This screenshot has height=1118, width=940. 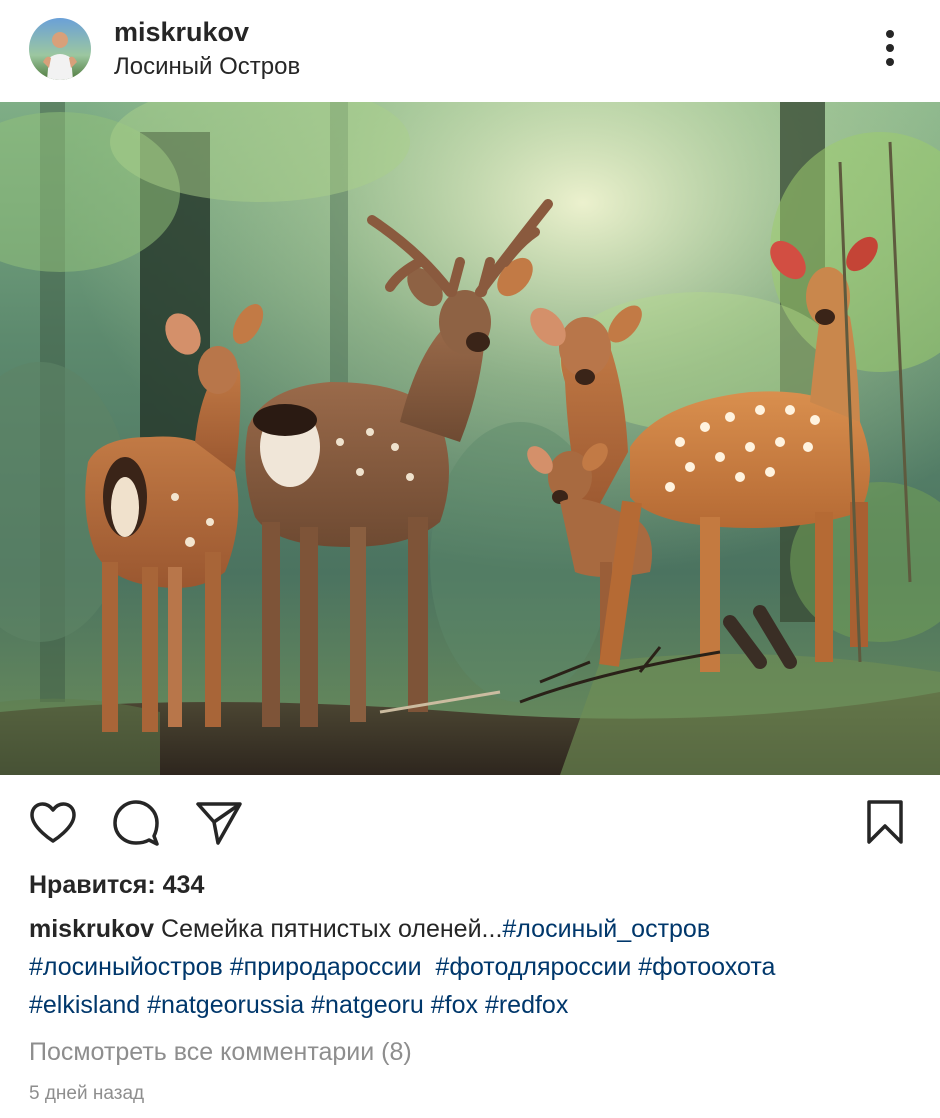 What do you see at coordinates (454, 1005) in the screenshot?
I see `hashtag: #fox` at bounding box center [454, 1005].